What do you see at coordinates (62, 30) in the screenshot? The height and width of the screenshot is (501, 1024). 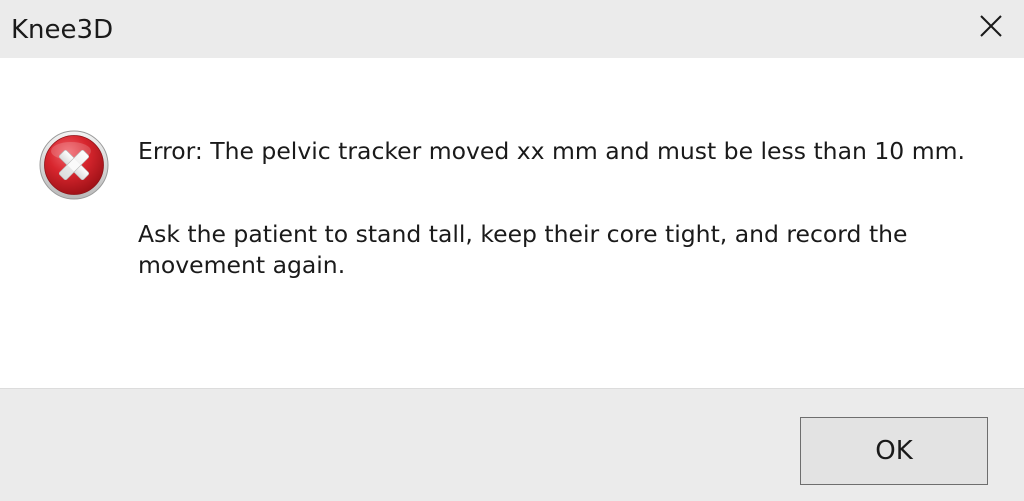 I see `window-title: Knee3D` at bounding box center [62, 30].